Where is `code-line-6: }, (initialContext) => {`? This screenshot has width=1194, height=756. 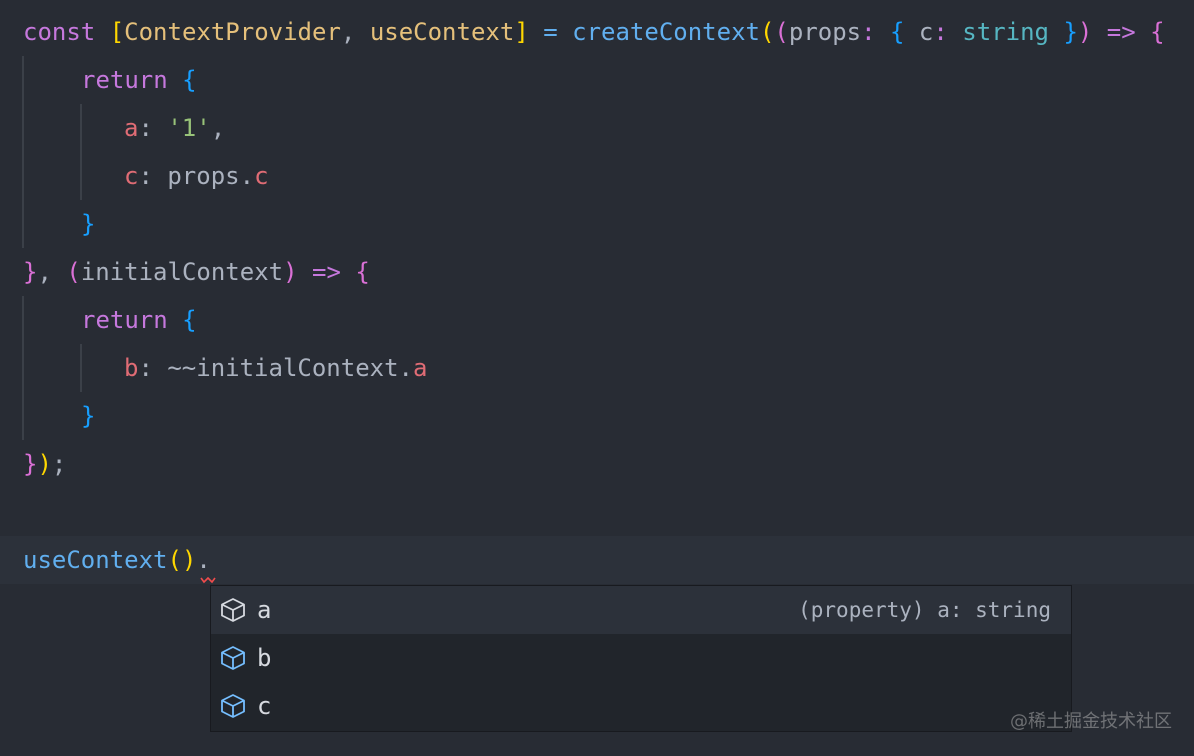 code-line-6: }, (initialContext) => { is located at coordinates (196, 272).